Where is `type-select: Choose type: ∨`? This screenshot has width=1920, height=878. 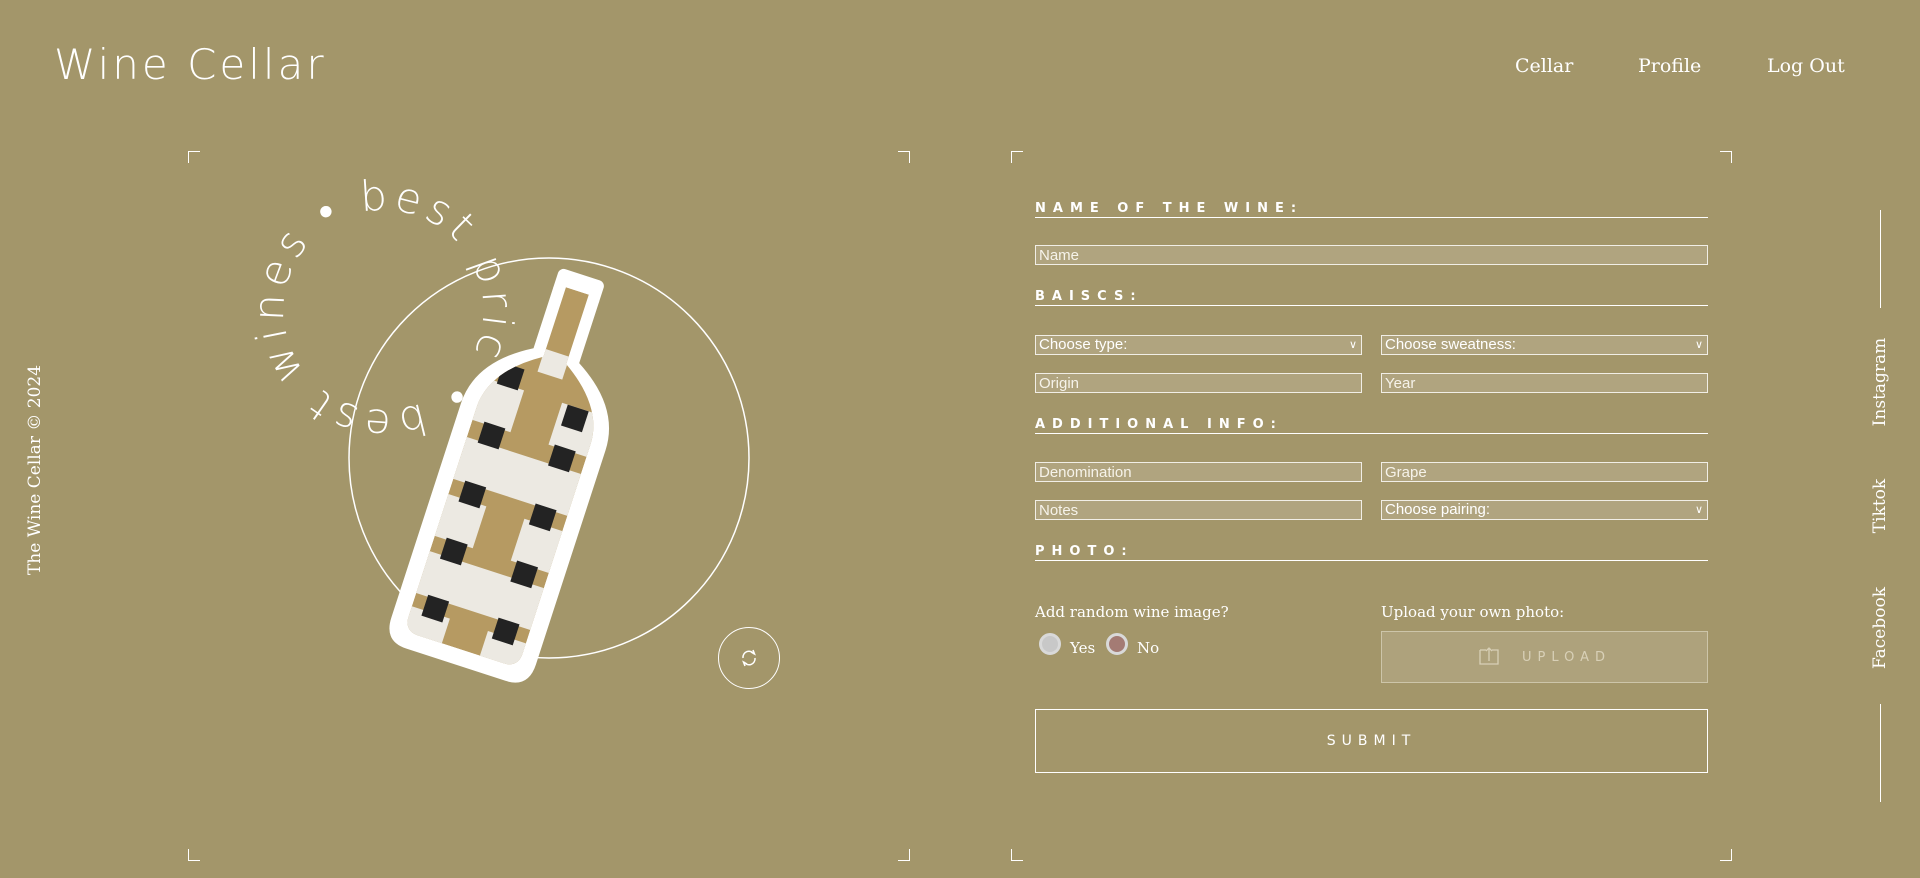 type-select: Choose type: ∨ is located at coordinates (1198, 345).